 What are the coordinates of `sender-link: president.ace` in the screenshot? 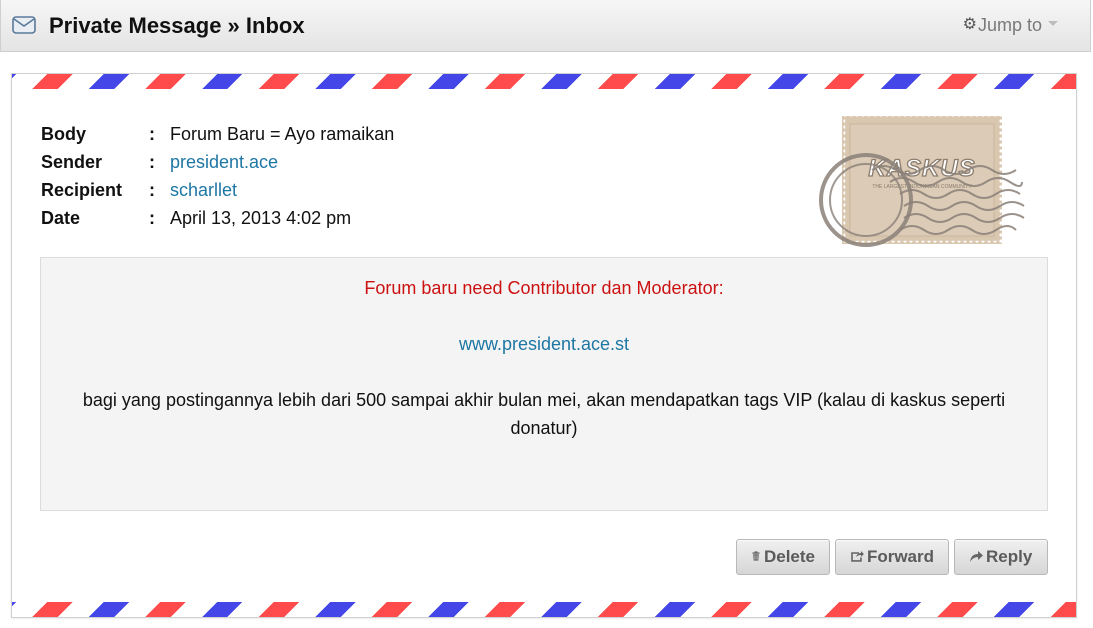 It's located at (224, 162).